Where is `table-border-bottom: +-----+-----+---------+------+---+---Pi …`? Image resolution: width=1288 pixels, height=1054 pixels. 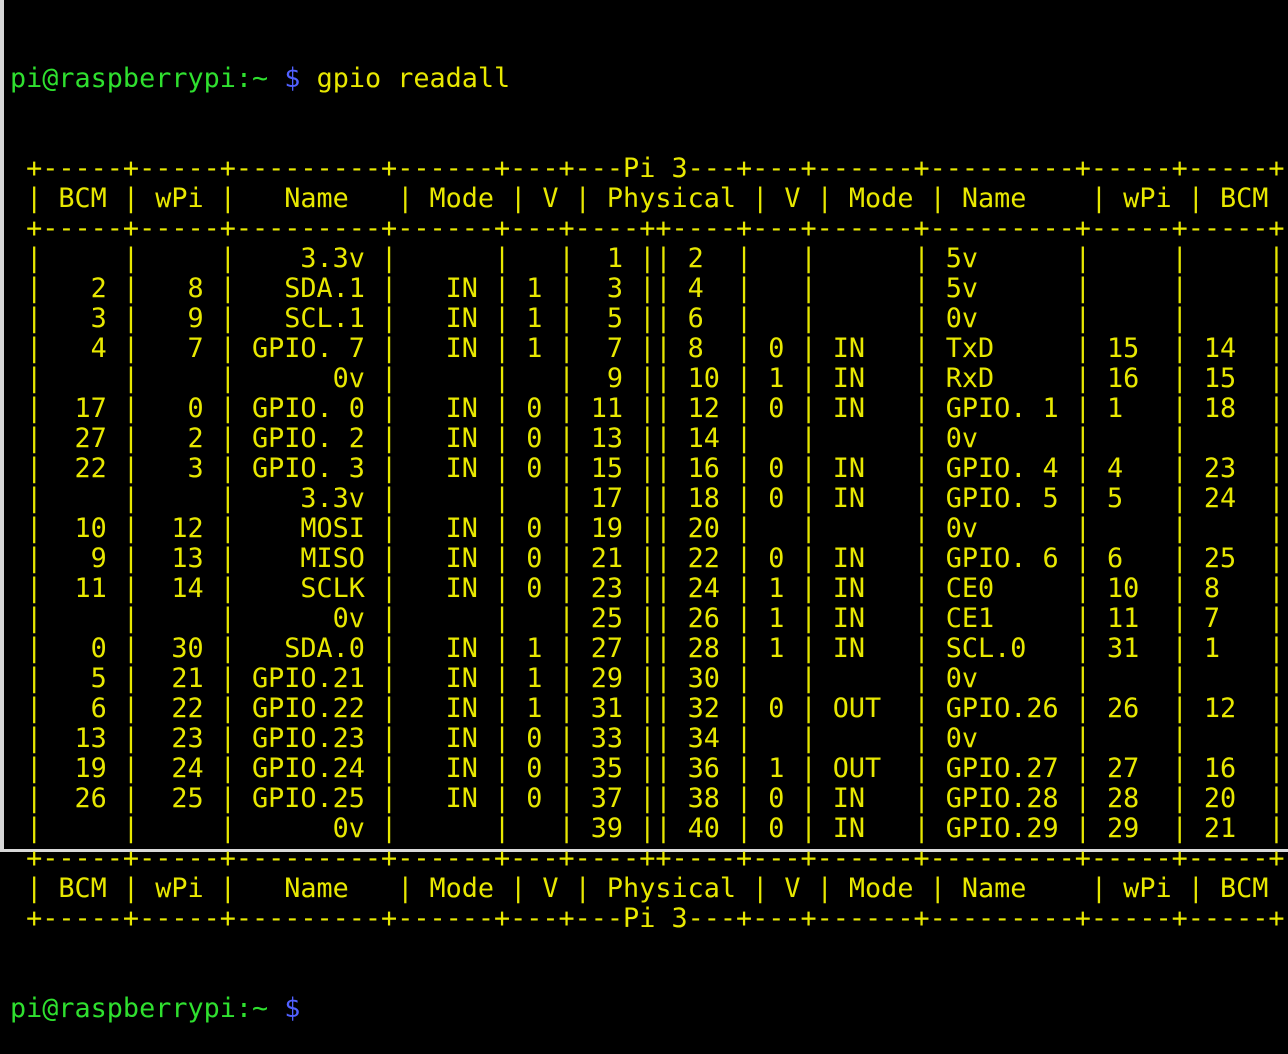 table-border-bottom: +-----+-----+---------+------+---+---Pi … is located at coordinates (647, 918).